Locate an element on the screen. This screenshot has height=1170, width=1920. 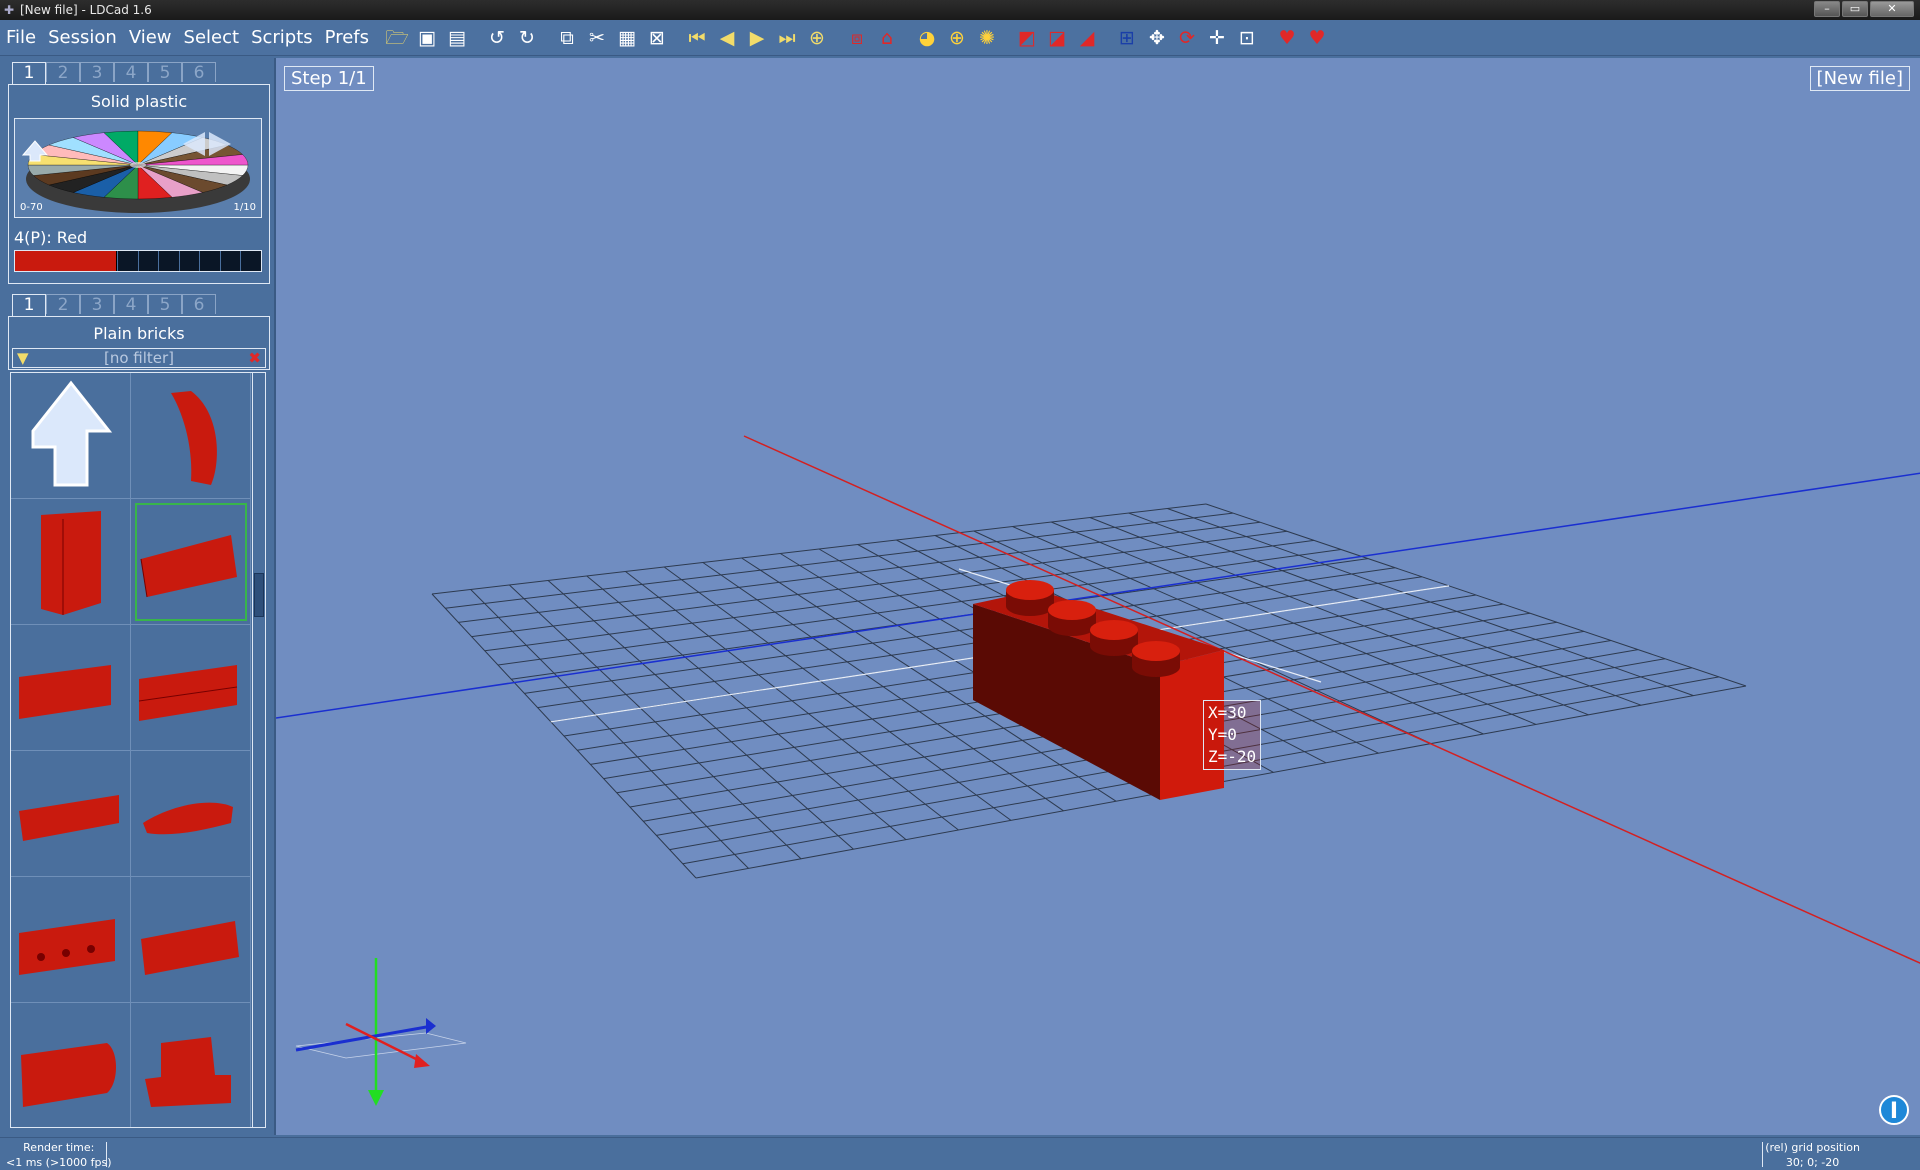
color-ring-icon: ◕ is located at coordinates (927, 38).